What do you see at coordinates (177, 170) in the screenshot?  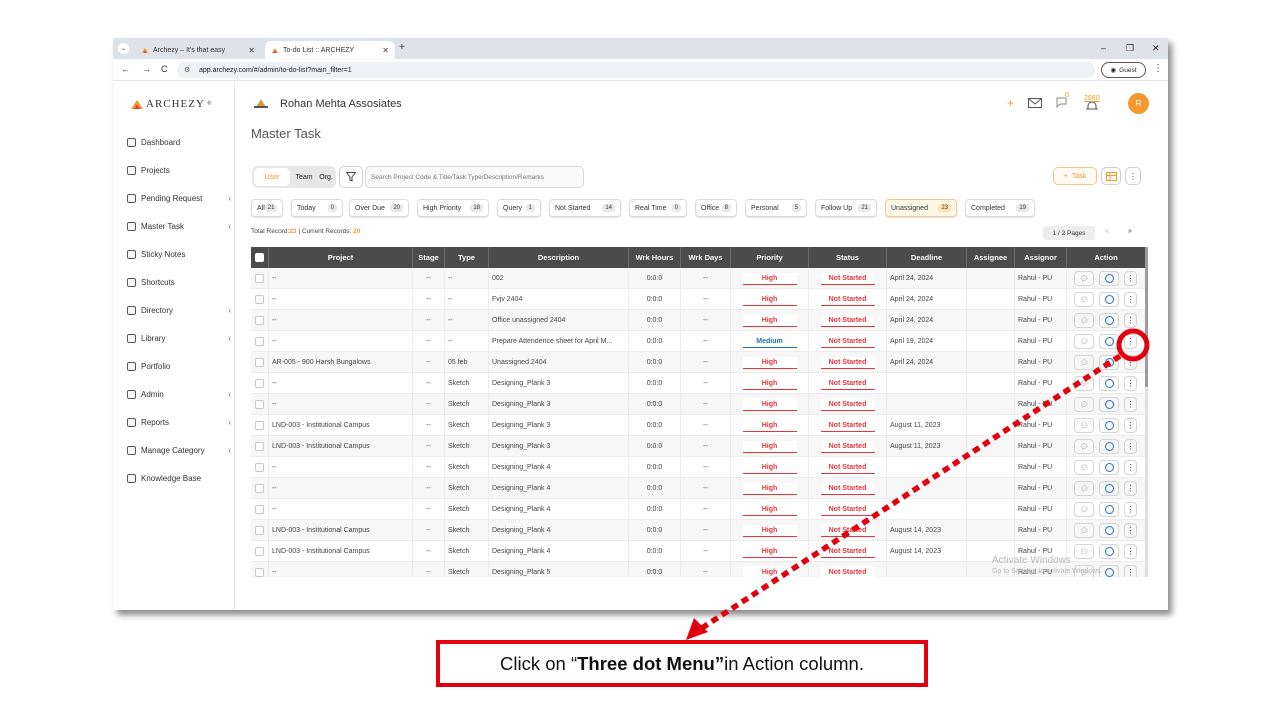 I see `sidebar-item-projects: Projects` at bounding box center [177, 170].